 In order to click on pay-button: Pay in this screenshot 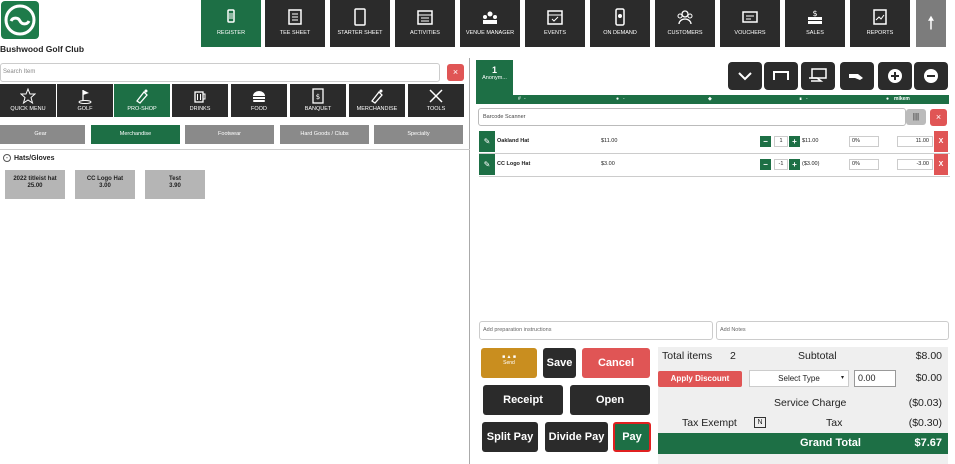, I will do `click(632, 437)`.